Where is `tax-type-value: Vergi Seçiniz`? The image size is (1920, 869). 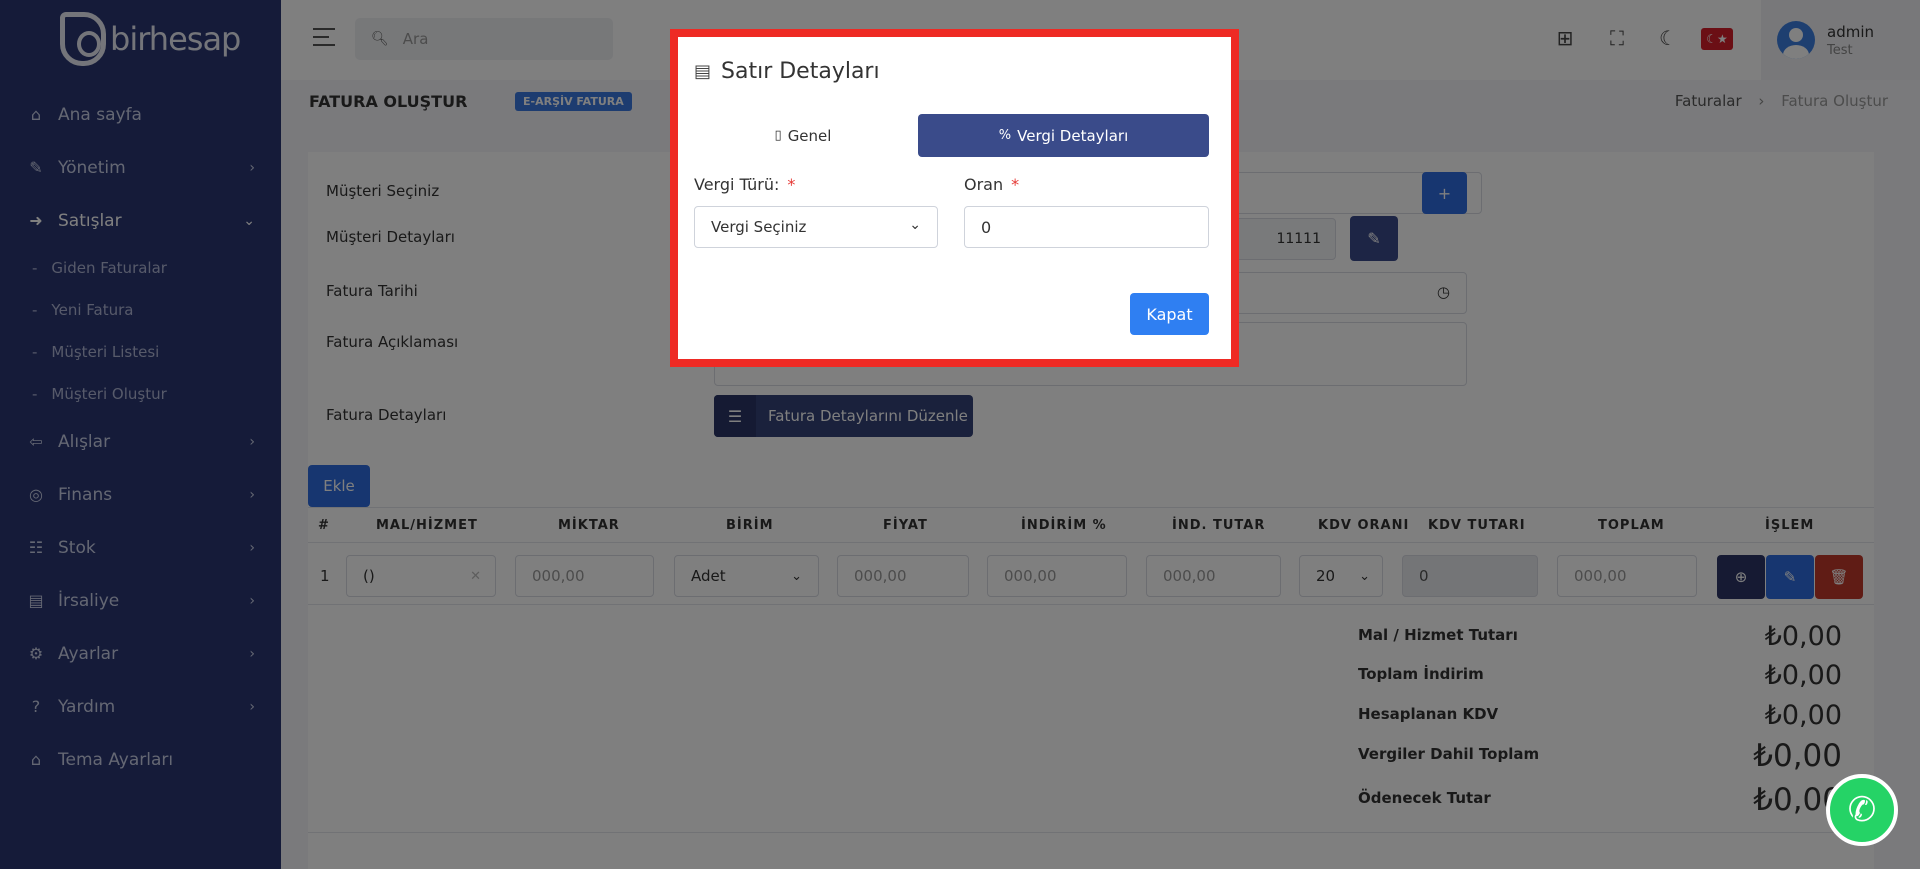 tax-type-value: Vergi Seçiniz is located at coordinates (759, 227).